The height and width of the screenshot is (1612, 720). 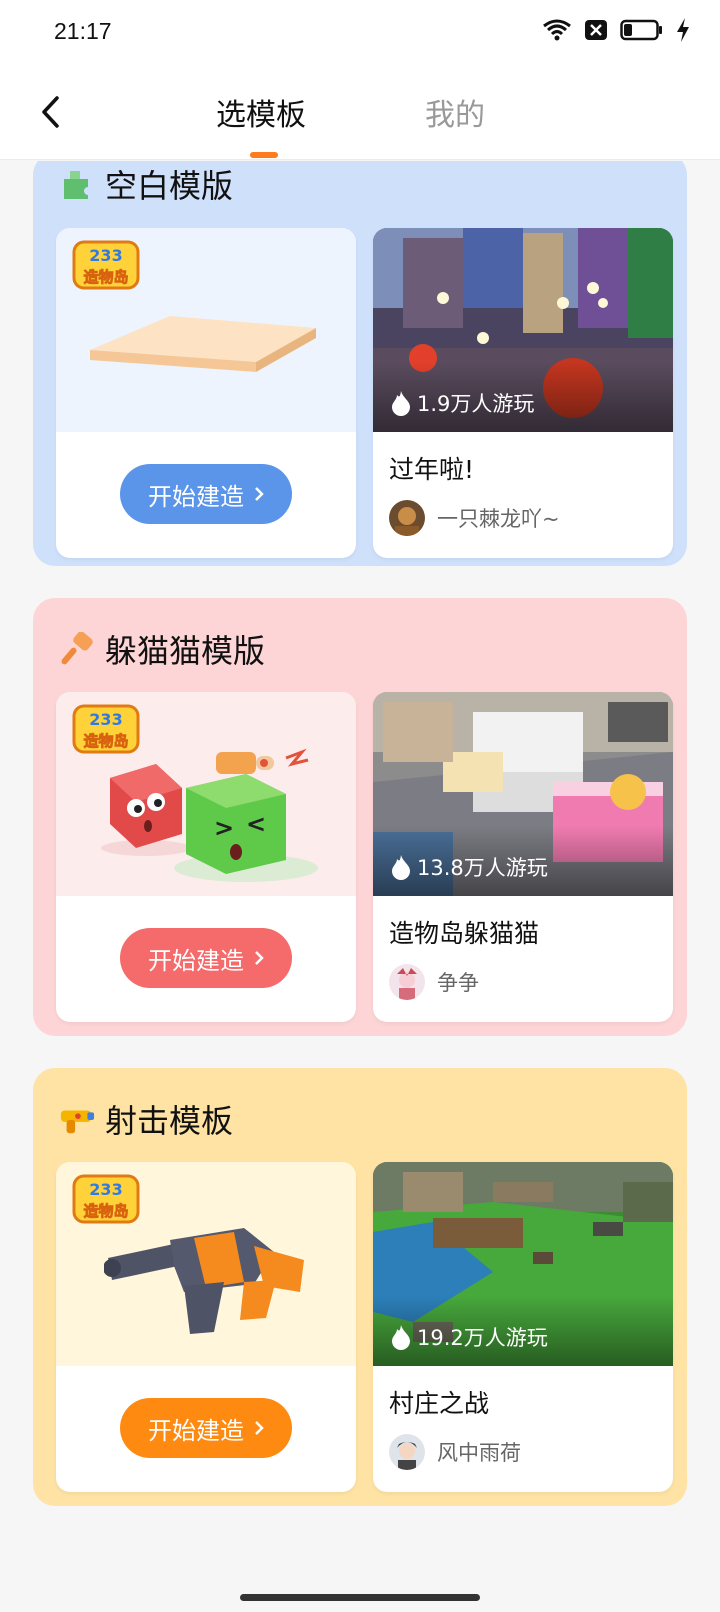 I want to click on game-card: 13.8万人游玩 造物岛躲猫猫 争争, so click(x=523, y=857).